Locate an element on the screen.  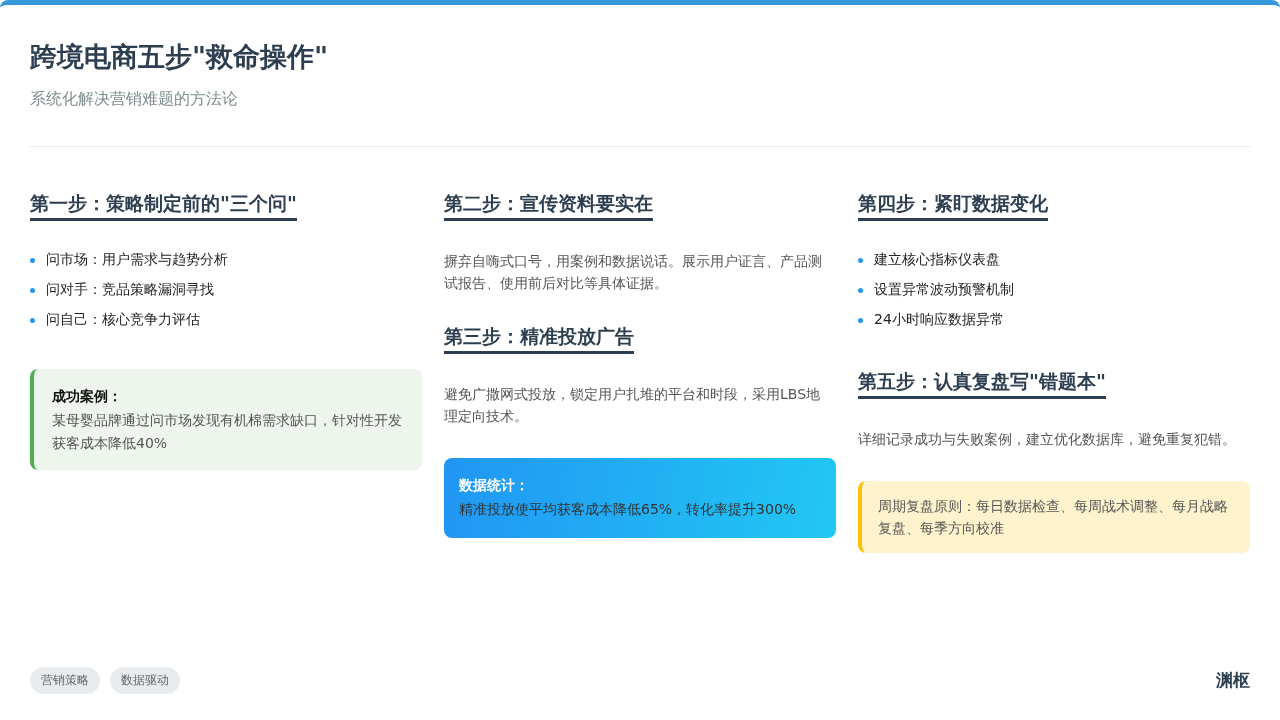
page-title: 跨境电商五步"救命操作" is located at coordinates (180, 57).